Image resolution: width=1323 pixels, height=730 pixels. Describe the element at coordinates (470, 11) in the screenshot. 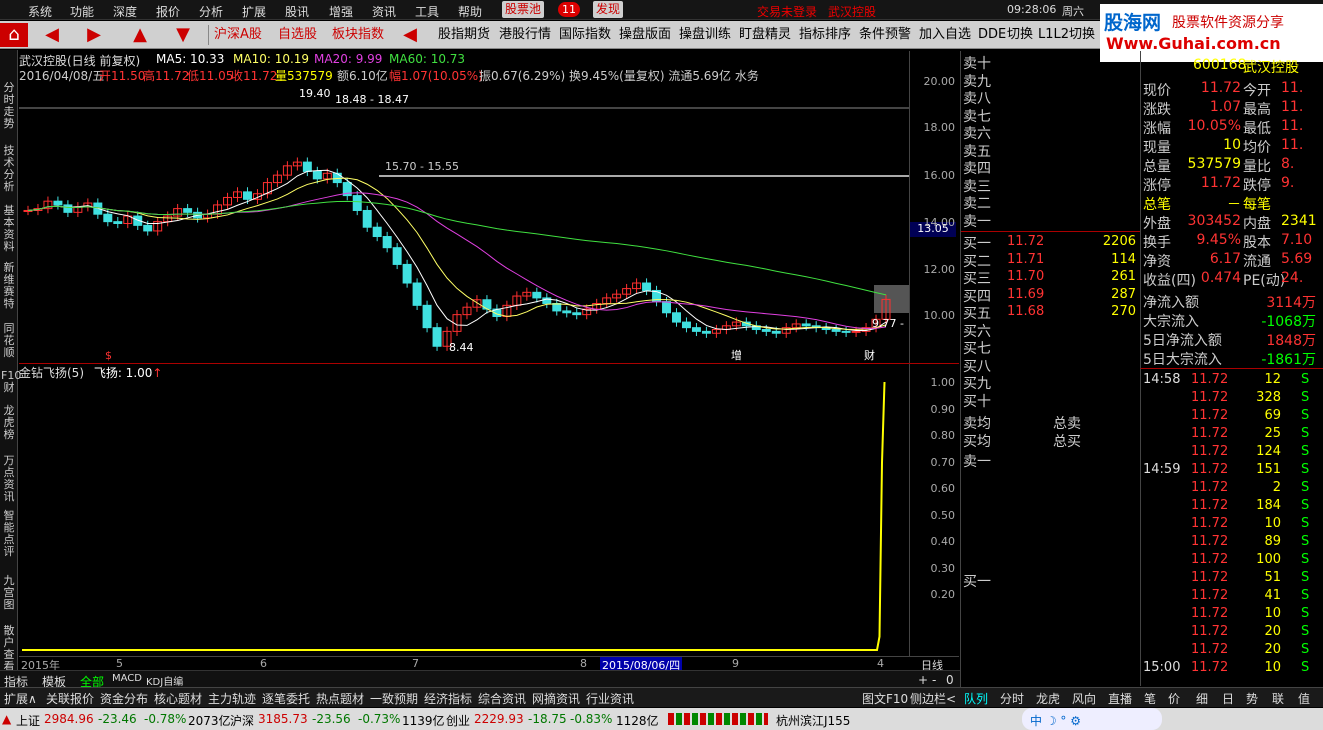

I see `menu-help: 帮助` at that location.